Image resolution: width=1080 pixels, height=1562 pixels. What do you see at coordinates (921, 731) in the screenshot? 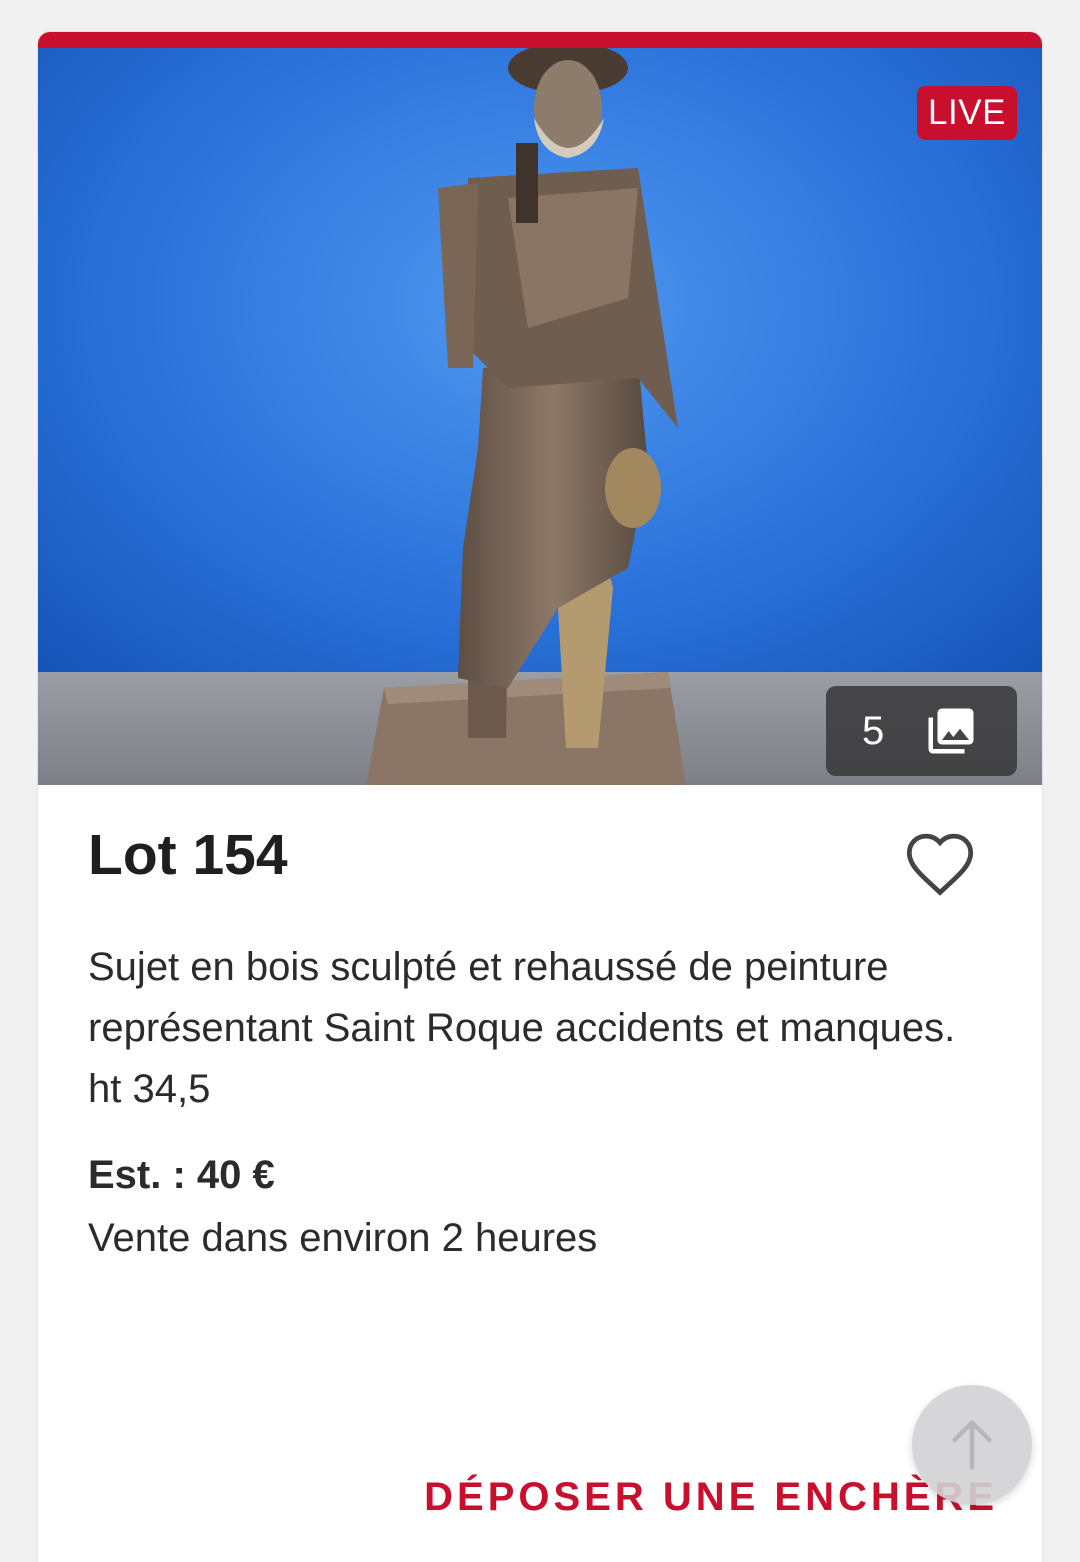
I see `photo-gallery-button: 5` at bounding box center [921, 731].